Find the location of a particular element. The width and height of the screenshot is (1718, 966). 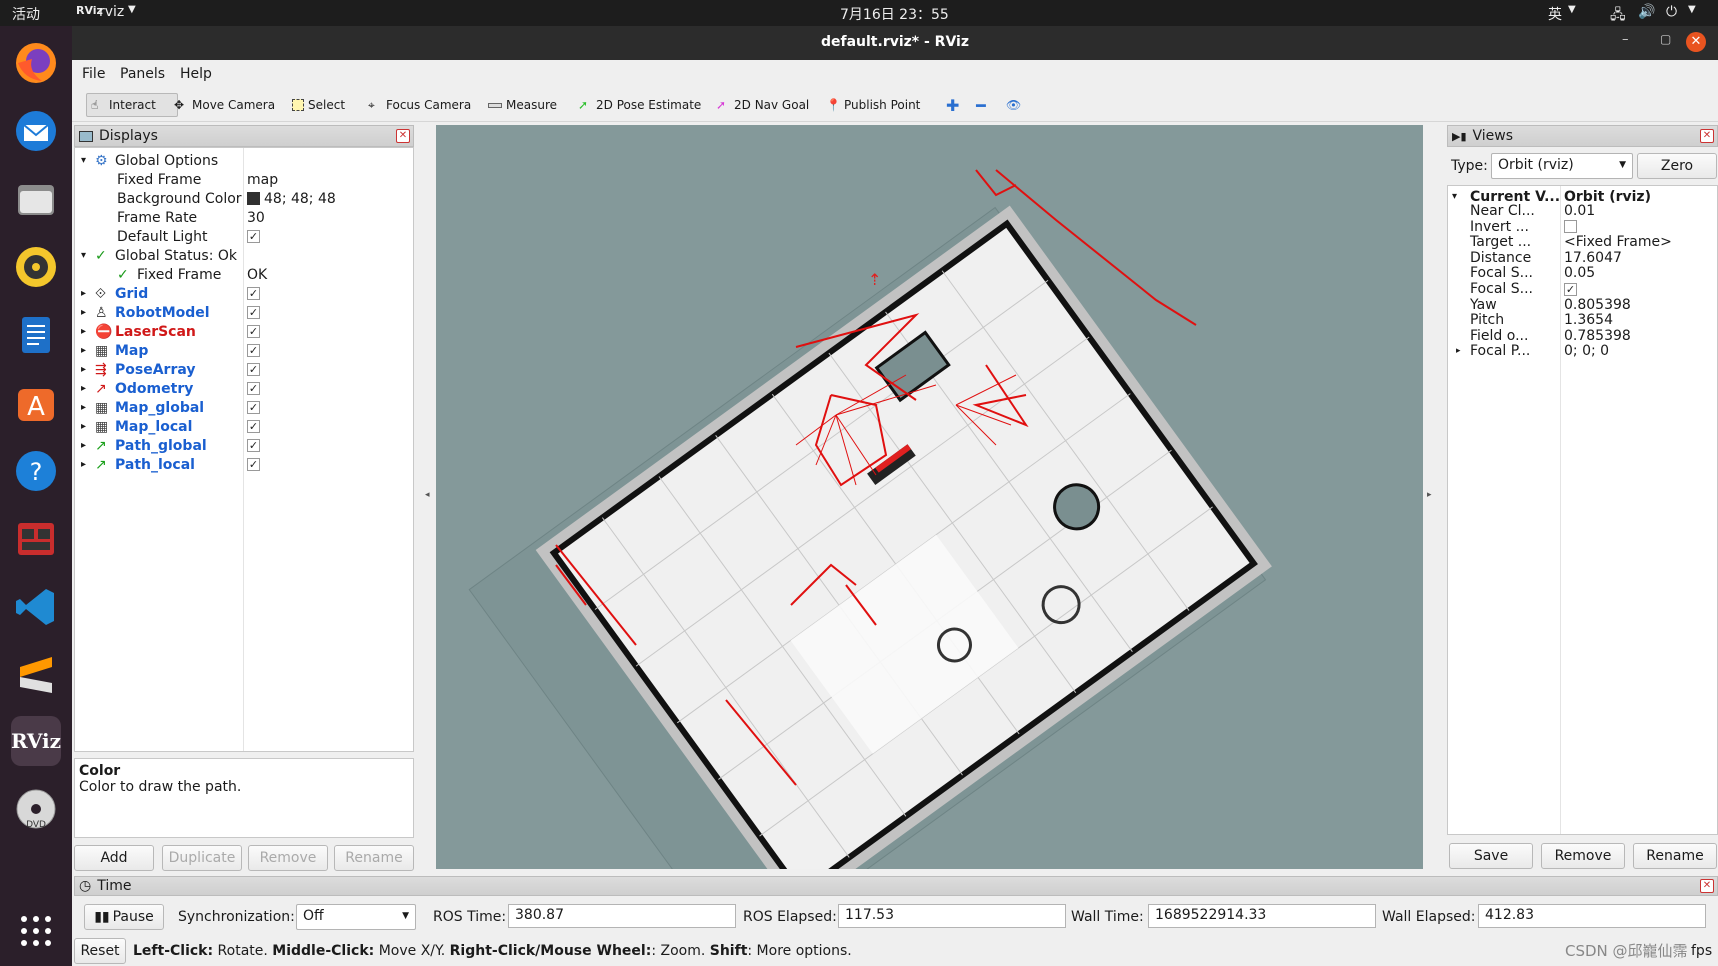

add-display-button: Add is located at coordinates (114, 858).